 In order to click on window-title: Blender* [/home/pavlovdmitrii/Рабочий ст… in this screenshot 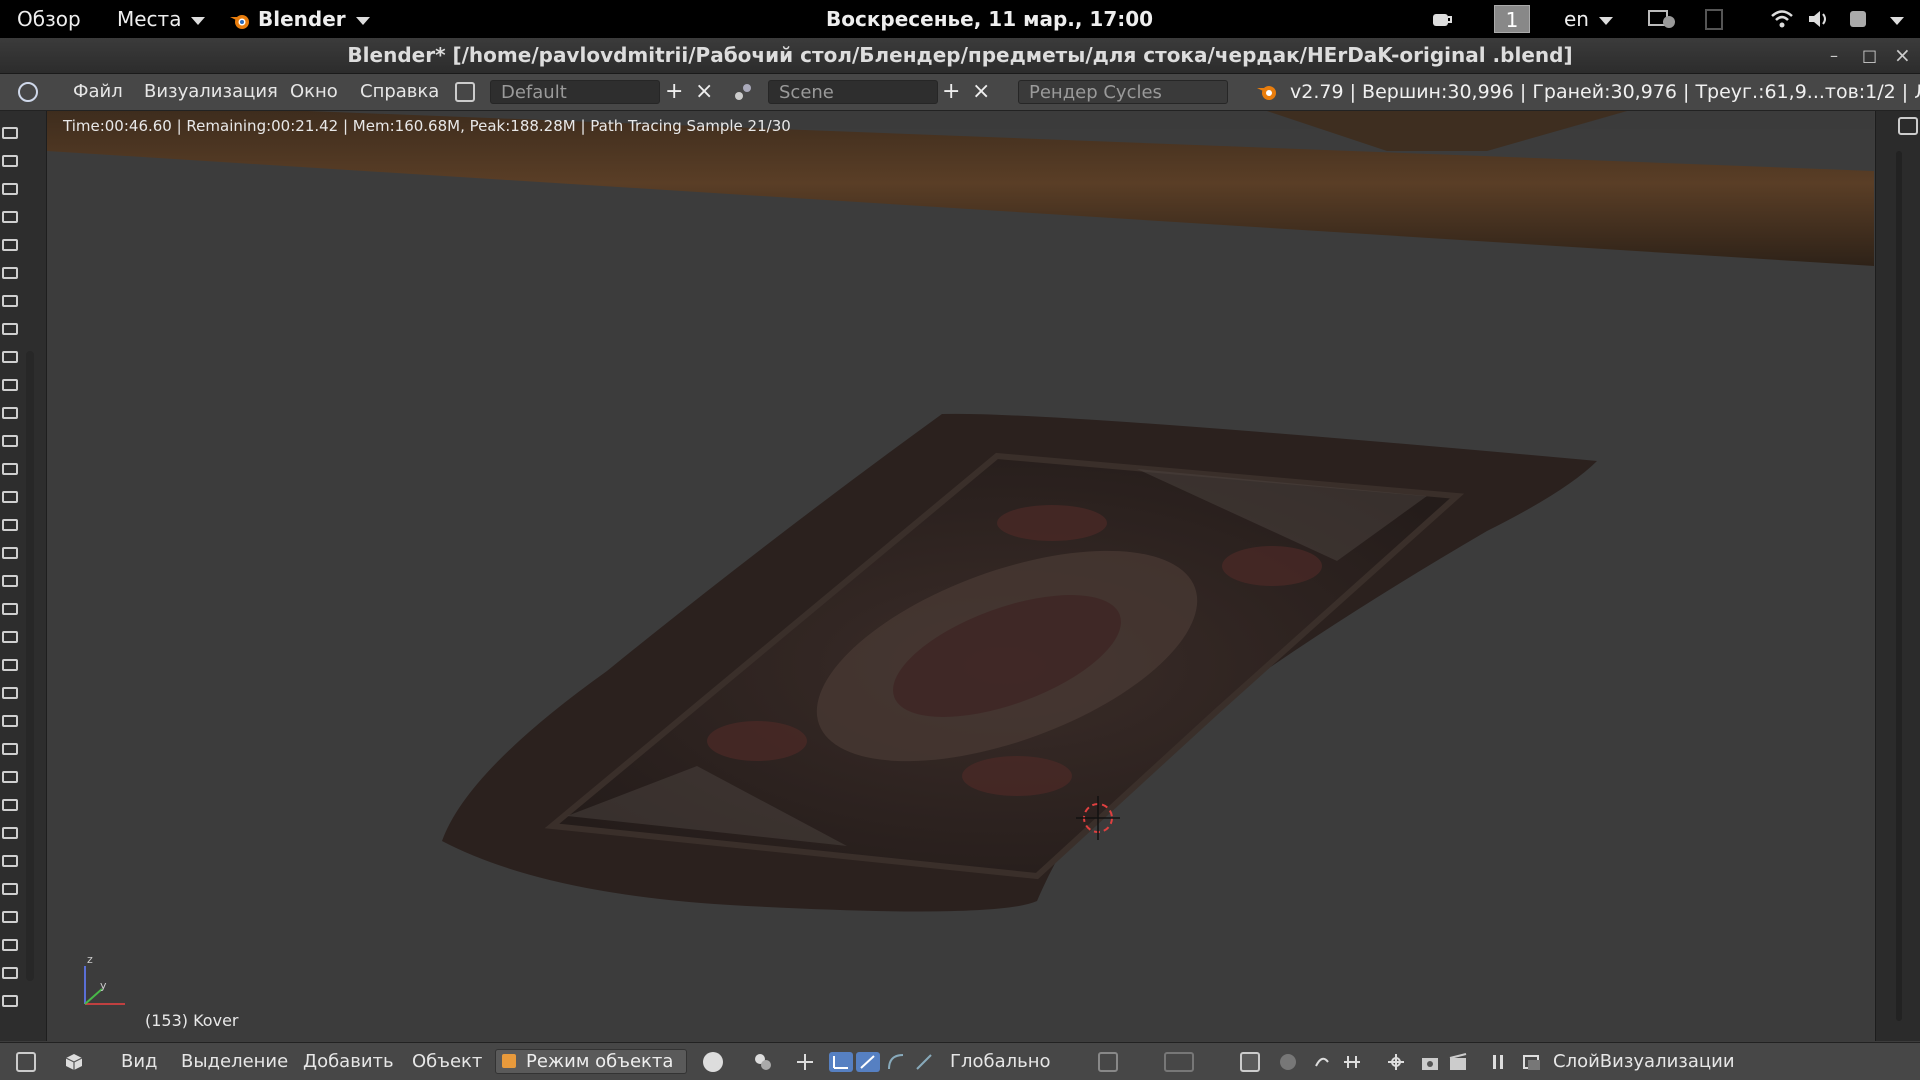, I will do `click(960, 55)`.